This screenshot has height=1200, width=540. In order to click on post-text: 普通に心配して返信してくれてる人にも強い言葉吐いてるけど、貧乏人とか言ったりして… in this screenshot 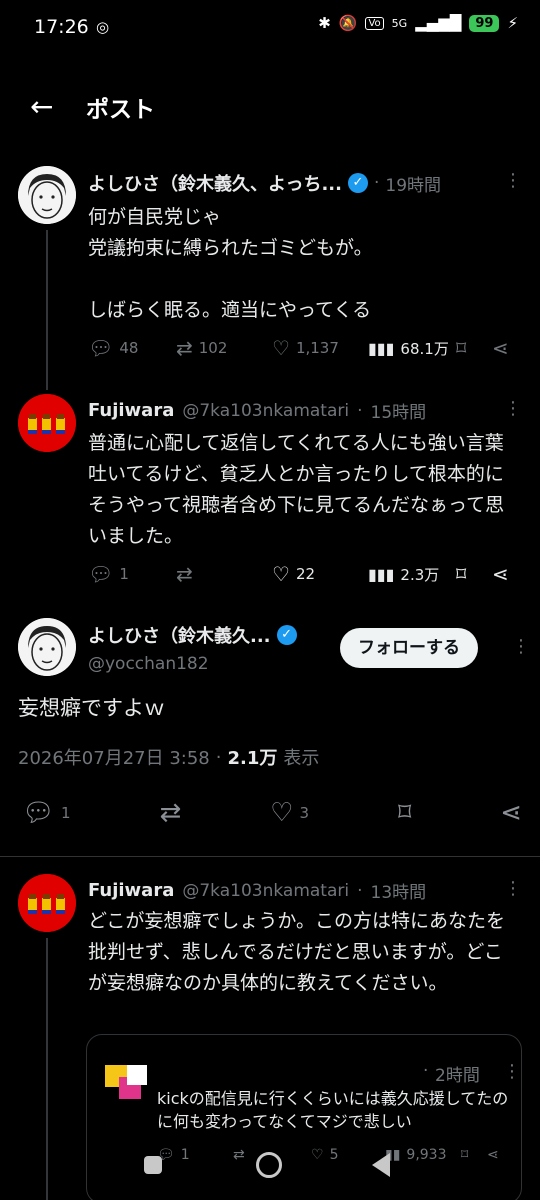, I will do `click(296, 489)`.